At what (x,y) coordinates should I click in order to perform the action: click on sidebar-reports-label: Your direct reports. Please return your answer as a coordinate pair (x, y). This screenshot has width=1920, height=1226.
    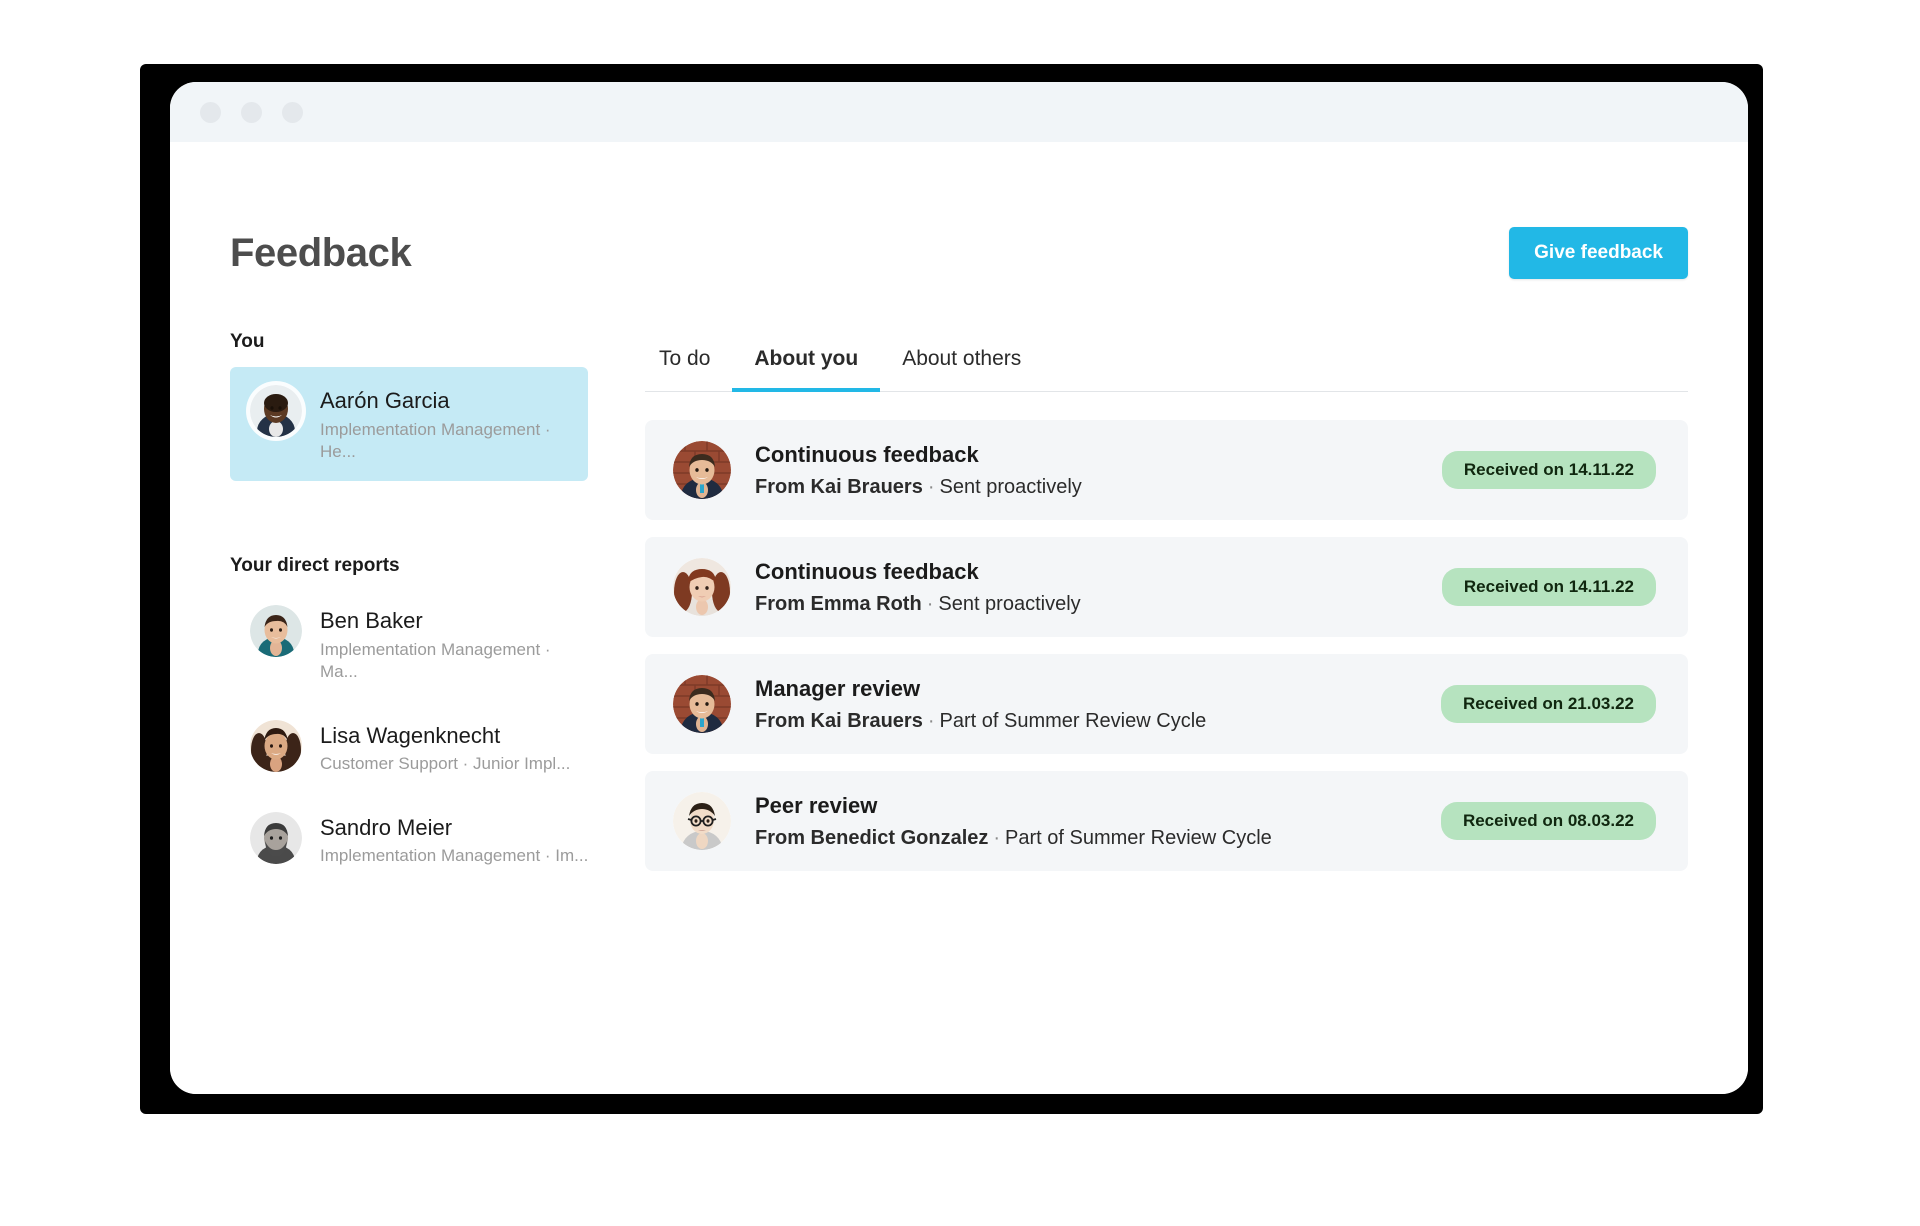
    Looking at the image, I should click on (315, 566).